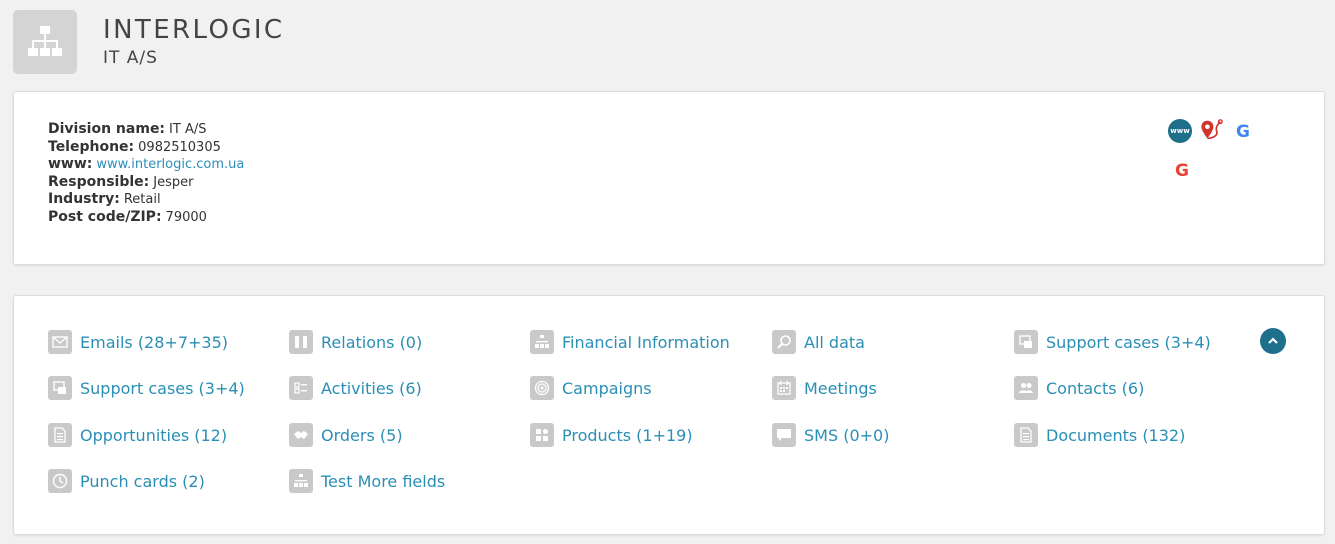 Image resolution: width=1335 pixels, height=544 pixels. What do you see at coordinates (834, 342) in the screenshot?
I see `all-data-label: All data` at bounding box center [834, 342].